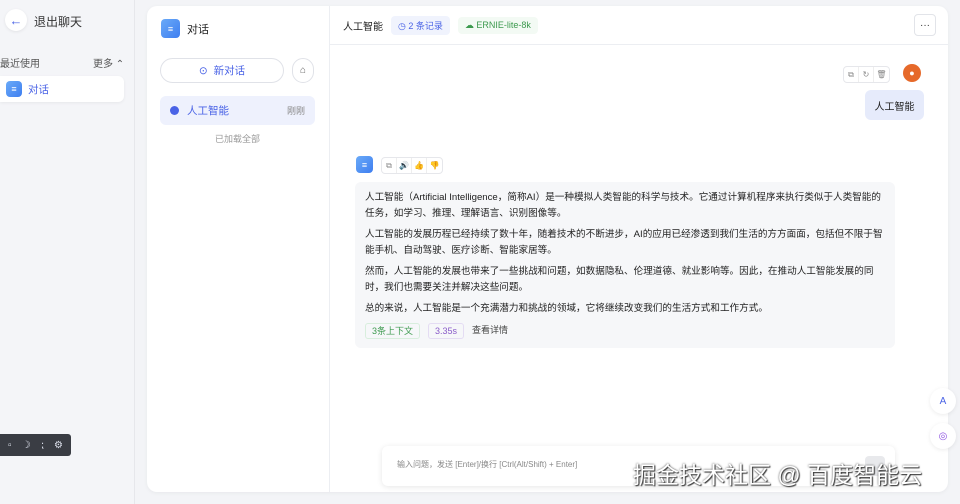  Describe the element at coordinates (363, 27) in the screenshot. I see `chat-title: 人工智能` at that location.